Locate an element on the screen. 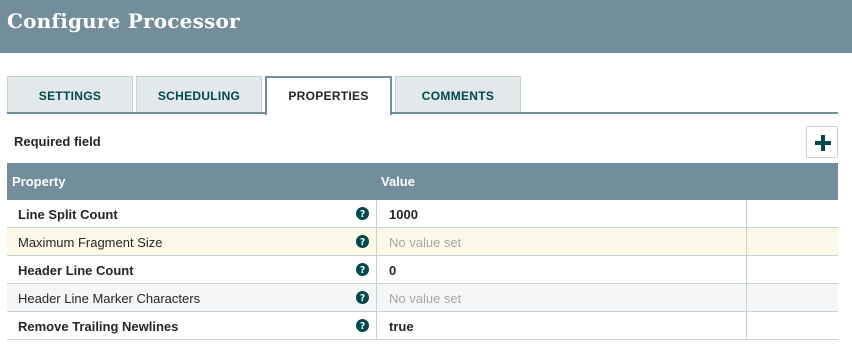 The height and width of the screenshot is (357, 852). tab-underline is located at coordinates (422, 113).